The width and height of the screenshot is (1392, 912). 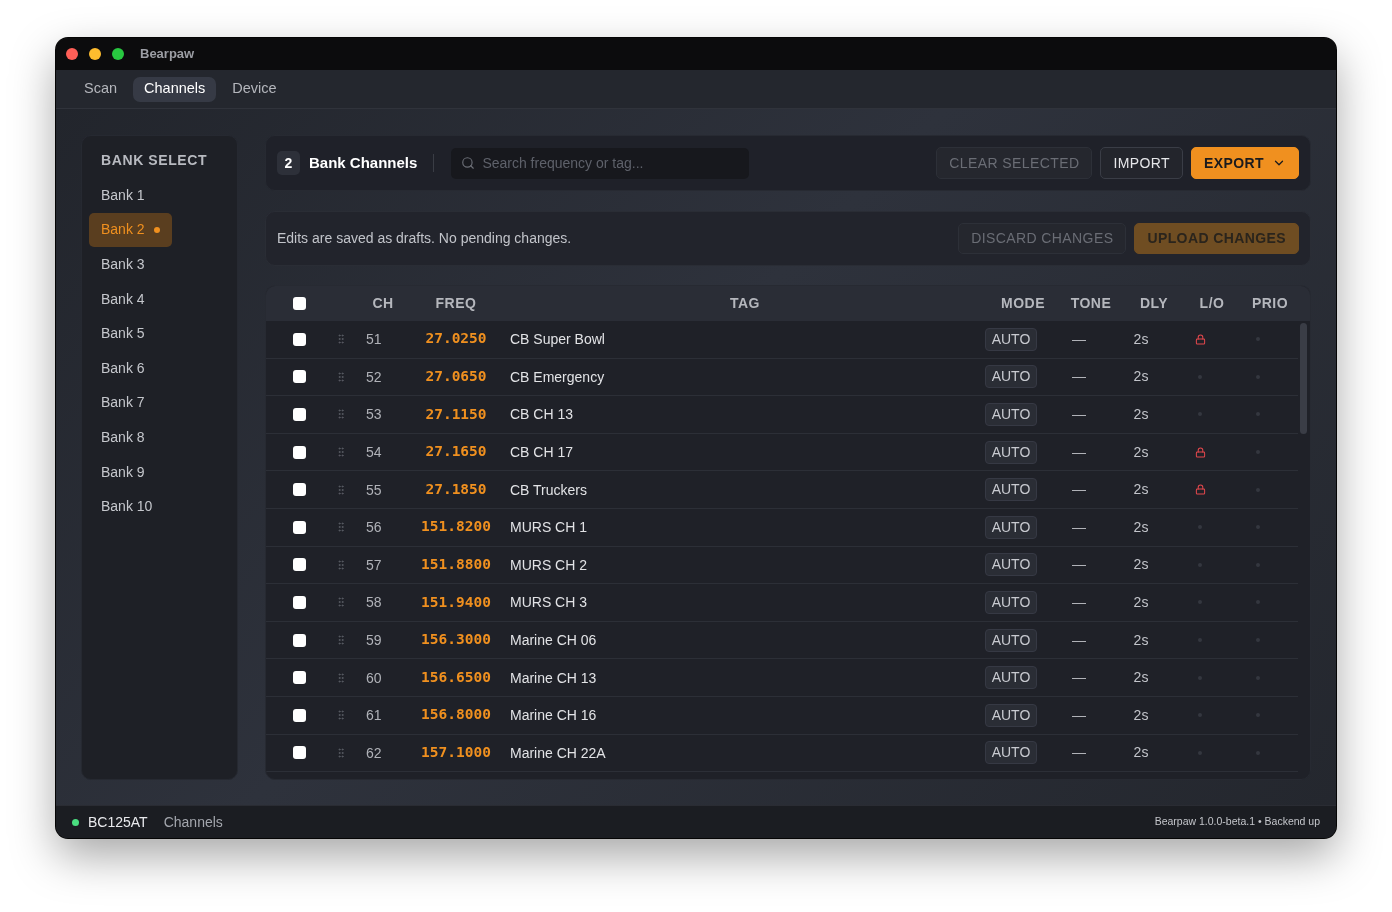 I want to click on column-header: DLY, so click(x=1154, y=303).